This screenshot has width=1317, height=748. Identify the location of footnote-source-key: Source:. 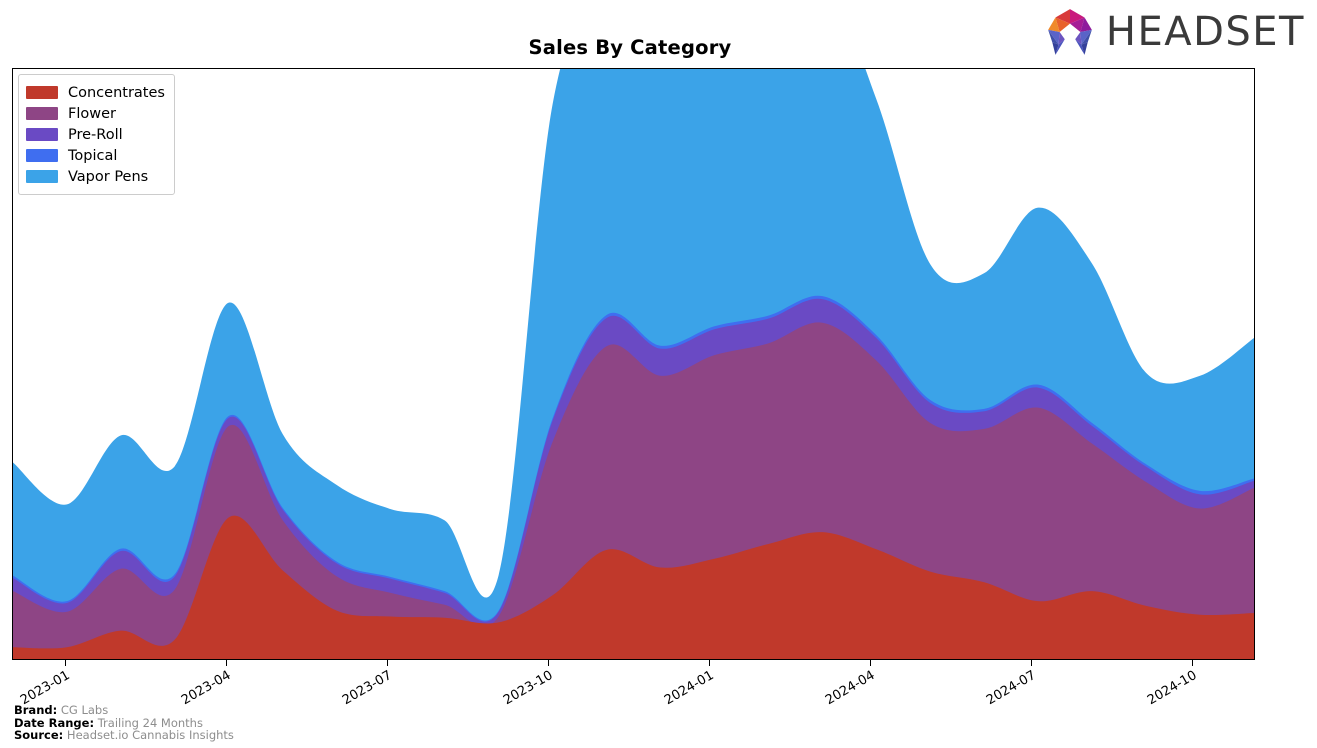
(39, 735).